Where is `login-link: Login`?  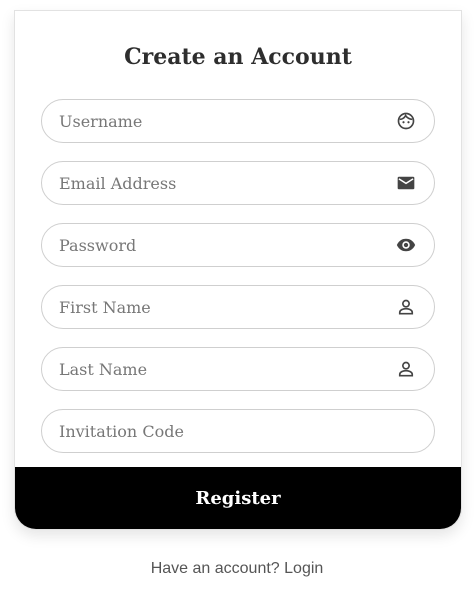 login-link: Login is located at coordinates (303, 568).